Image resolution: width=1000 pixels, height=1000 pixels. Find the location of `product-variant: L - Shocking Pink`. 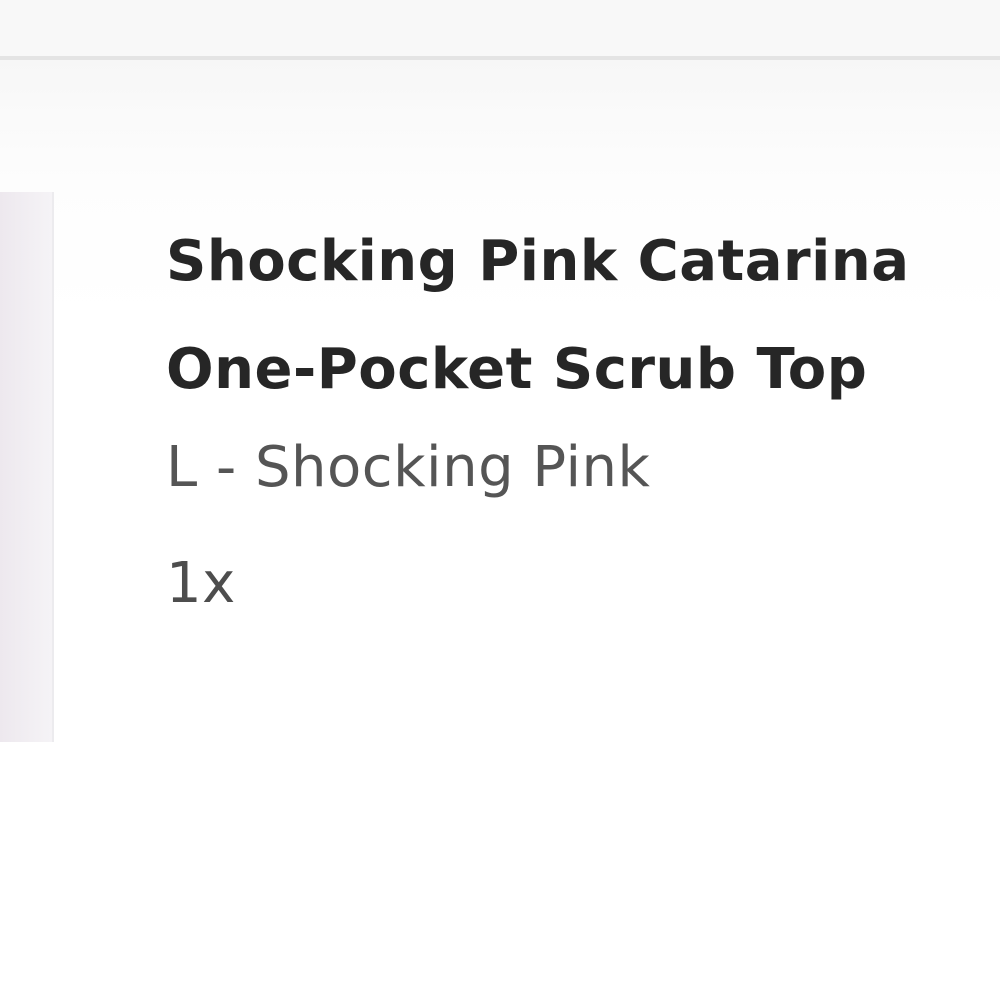

product-variant: L - Shocking Pink is located at coordinates (408, 467).